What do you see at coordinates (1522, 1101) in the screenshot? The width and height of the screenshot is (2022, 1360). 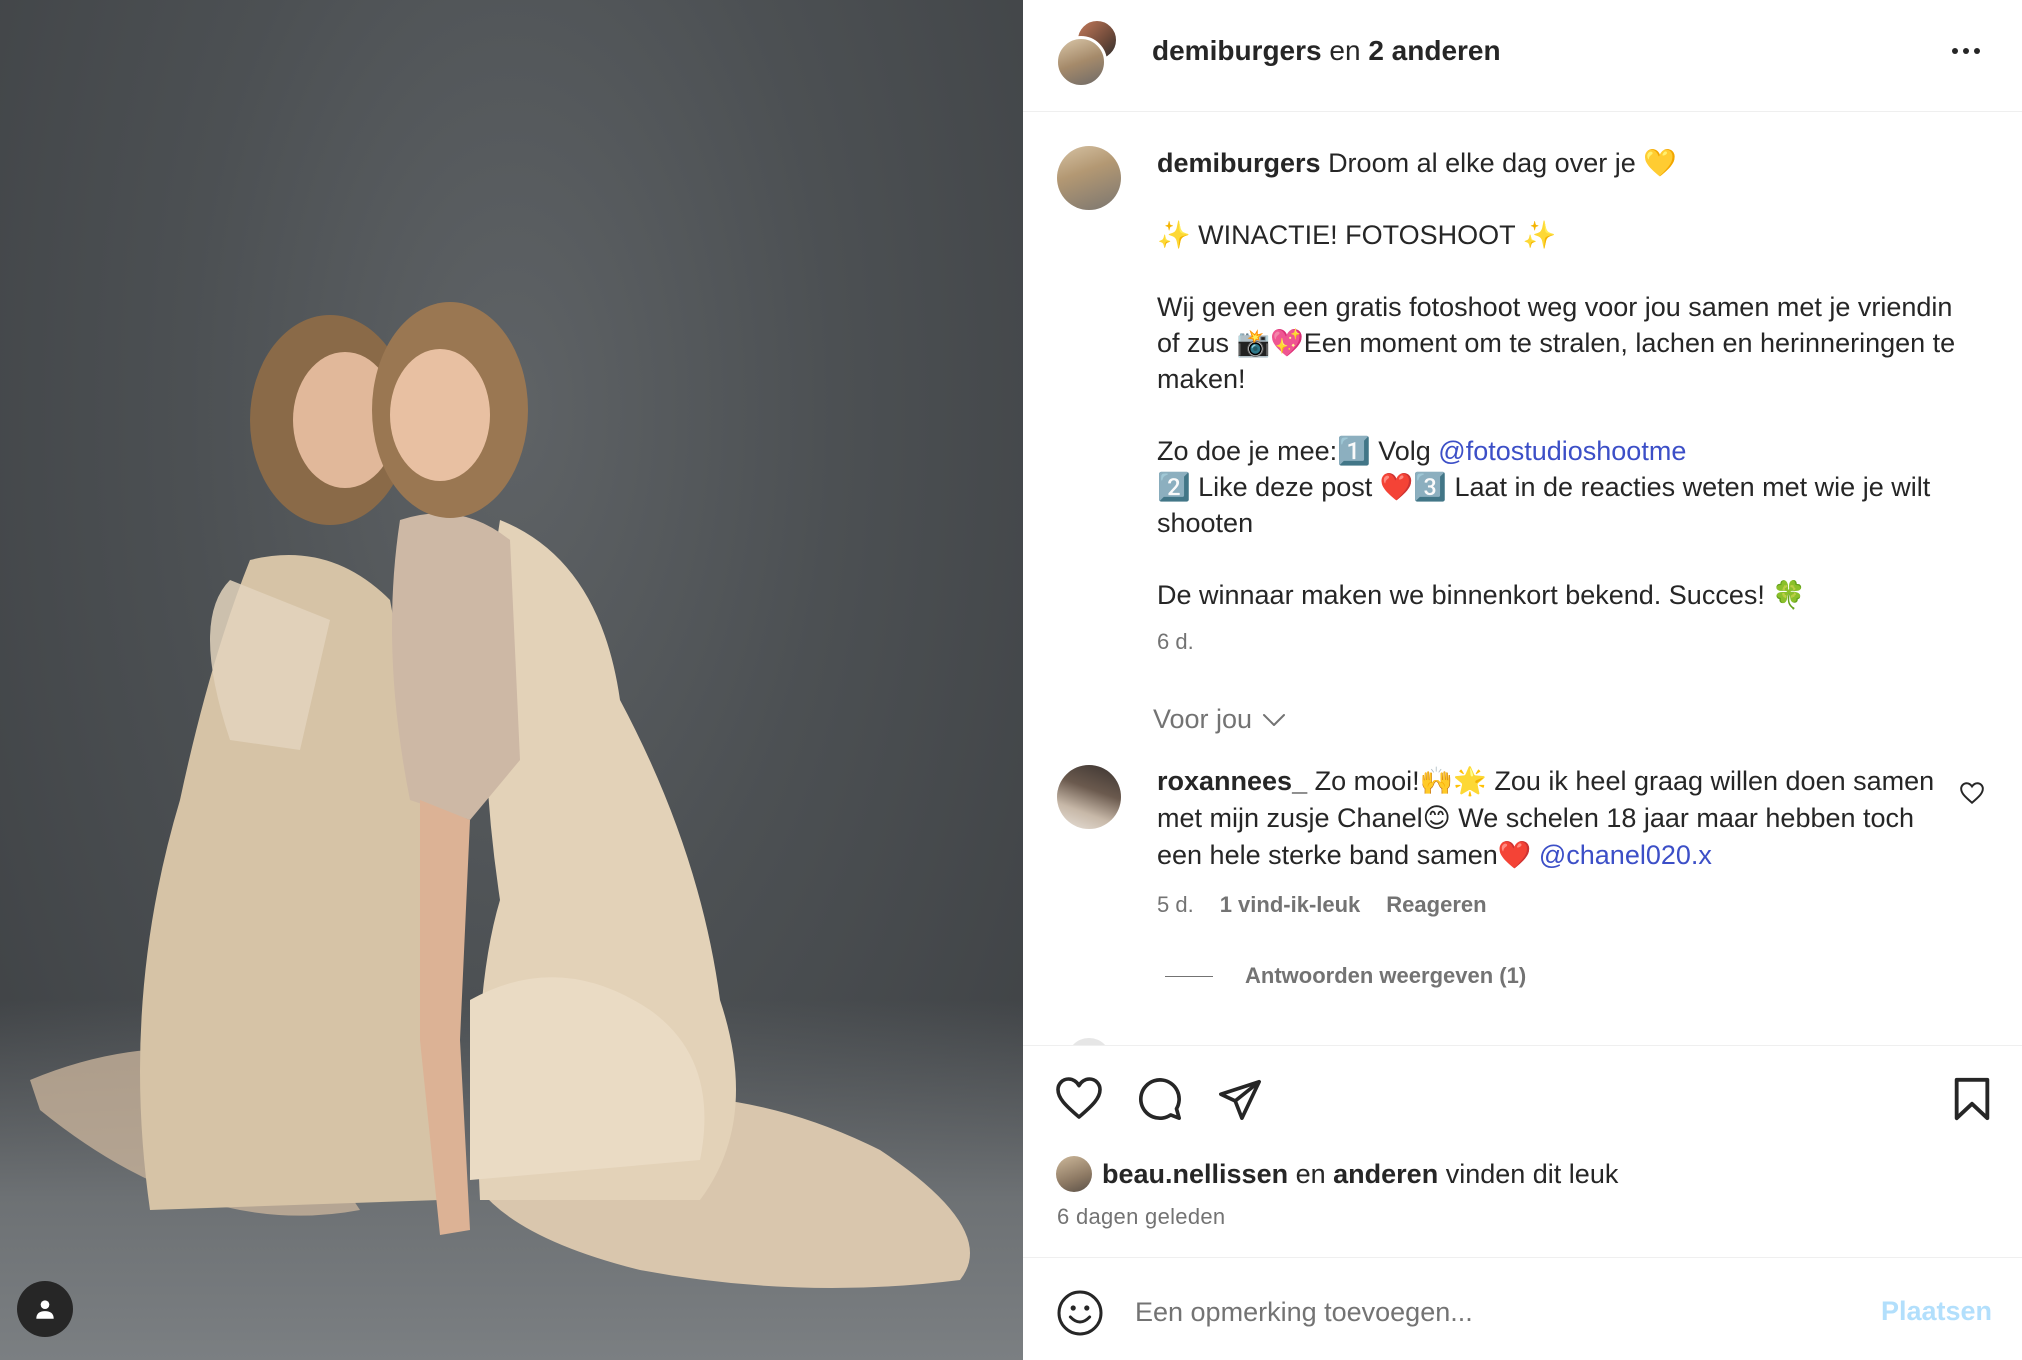 I see `post-actions-bar` at bounding box center [1522, 1101].